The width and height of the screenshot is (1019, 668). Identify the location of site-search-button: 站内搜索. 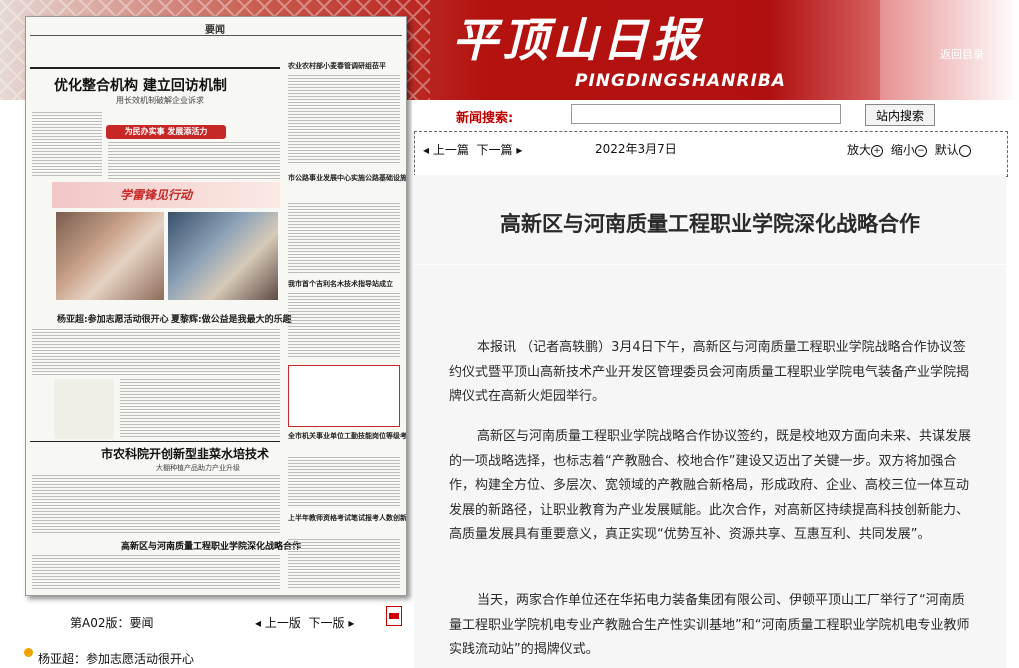
(900, 115).